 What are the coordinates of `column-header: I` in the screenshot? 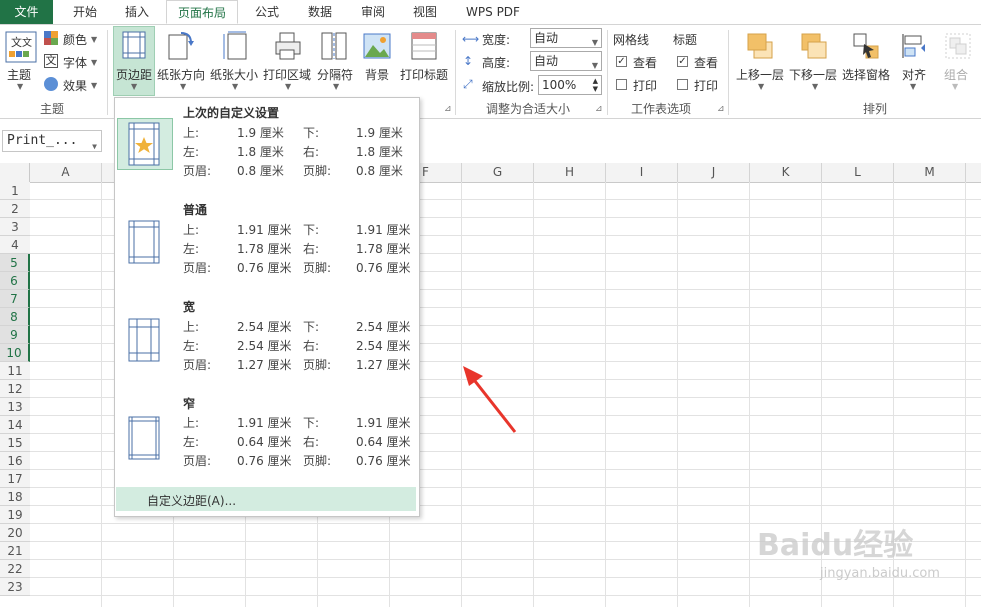 It's located at (642, 172).